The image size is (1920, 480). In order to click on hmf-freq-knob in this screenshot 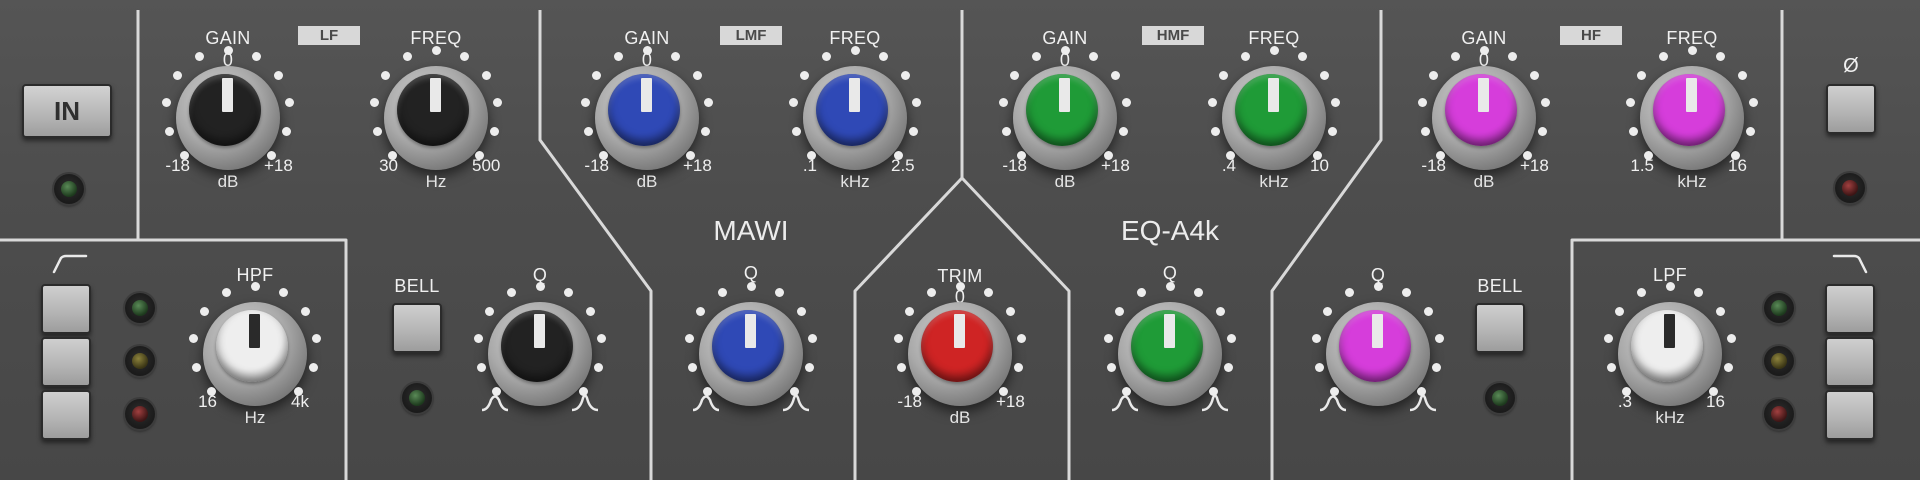, I will do `click(1274, 118)`.